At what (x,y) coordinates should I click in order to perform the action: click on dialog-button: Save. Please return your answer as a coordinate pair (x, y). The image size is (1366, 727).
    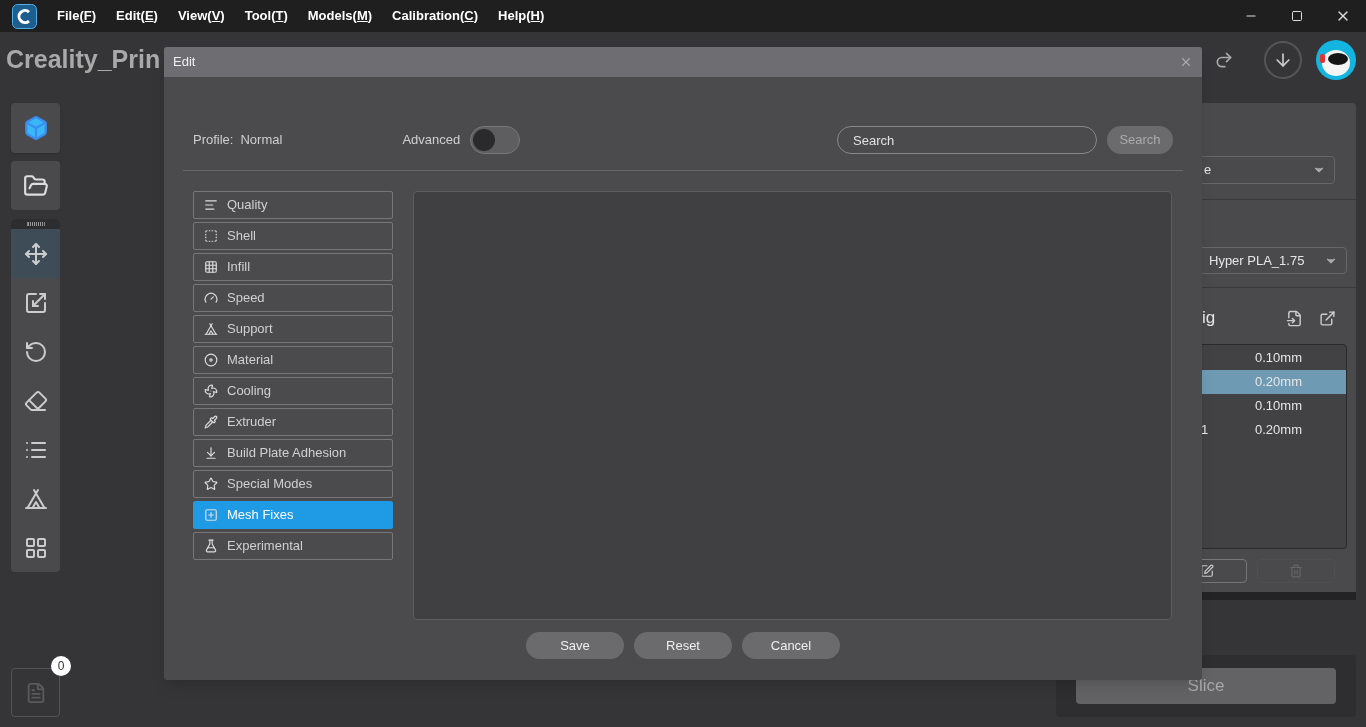
    Looking at the image, I should click on (575, 645).